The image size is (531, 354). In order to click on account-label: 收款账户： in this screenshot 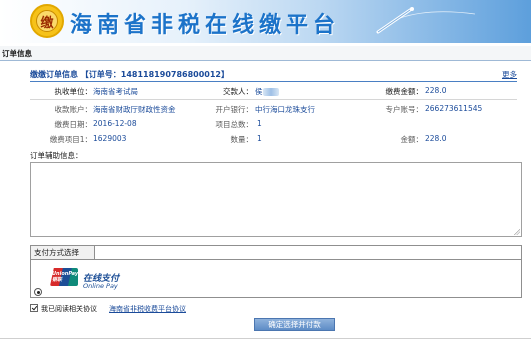, I will do `click(73, 109)`.